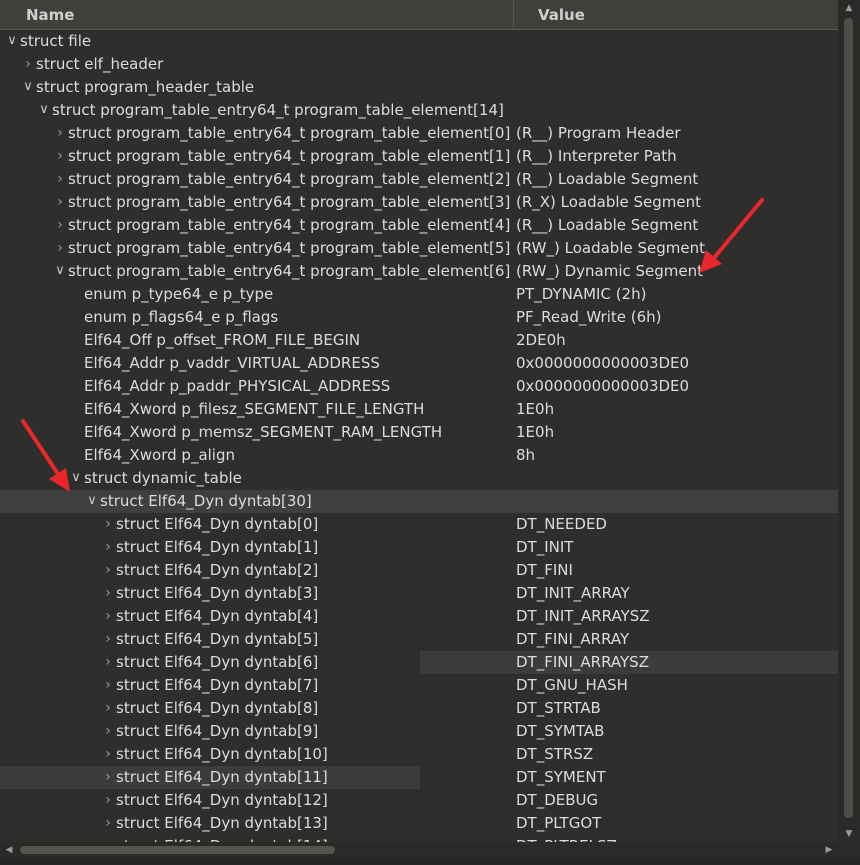 Image resolution: width=860 pixels, height=865 pixels. I want to click on tree-row: › struct Elf64_Dyn dyntab[12] DT_DEBUG, so click(419, 800).